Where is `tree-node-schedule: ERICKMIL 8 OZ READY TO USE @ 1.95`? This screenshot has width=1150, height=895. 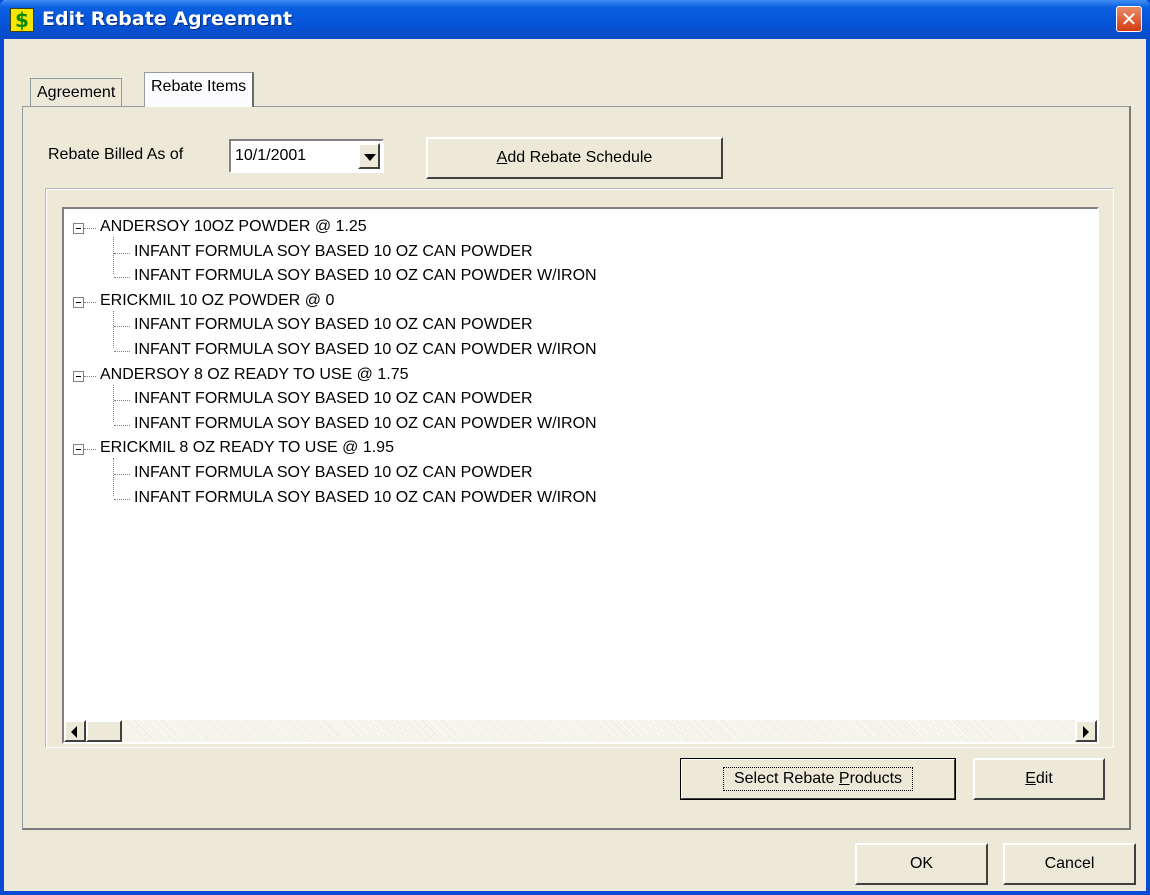
tree-node-schedule: ERICKMIL 8 OZ READY TO USE @ 1.95 is located at coordinates (247, 448).